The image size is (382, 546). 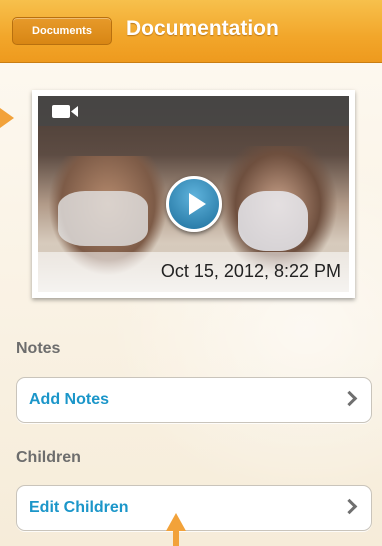 I want to click on children-section-label: Children, so click(x=48, y=457).